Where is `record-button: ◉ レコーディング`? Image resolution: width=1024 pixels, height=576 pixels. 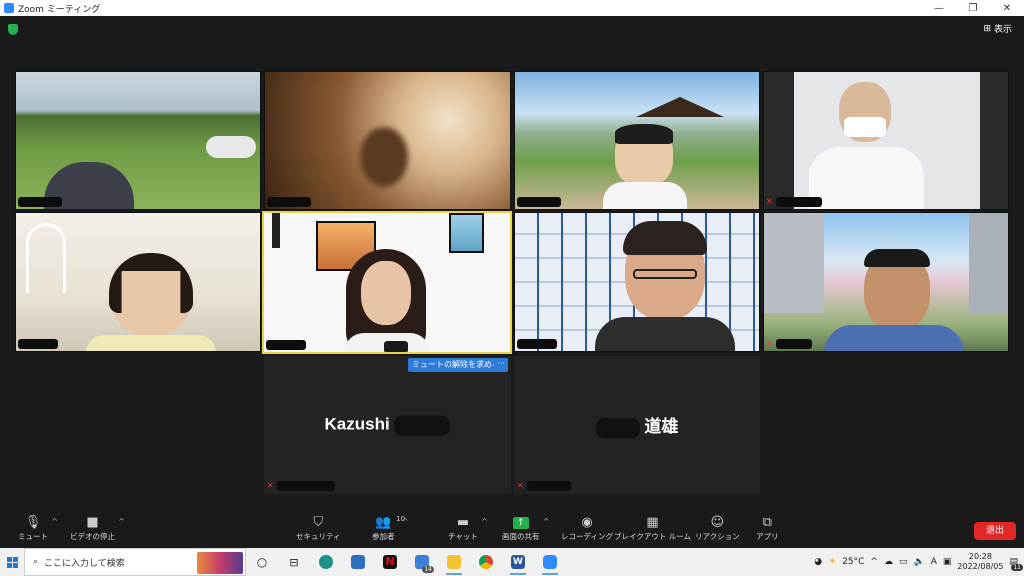 record-button: ◉ レコーディング is located at coordinates (587, 528).